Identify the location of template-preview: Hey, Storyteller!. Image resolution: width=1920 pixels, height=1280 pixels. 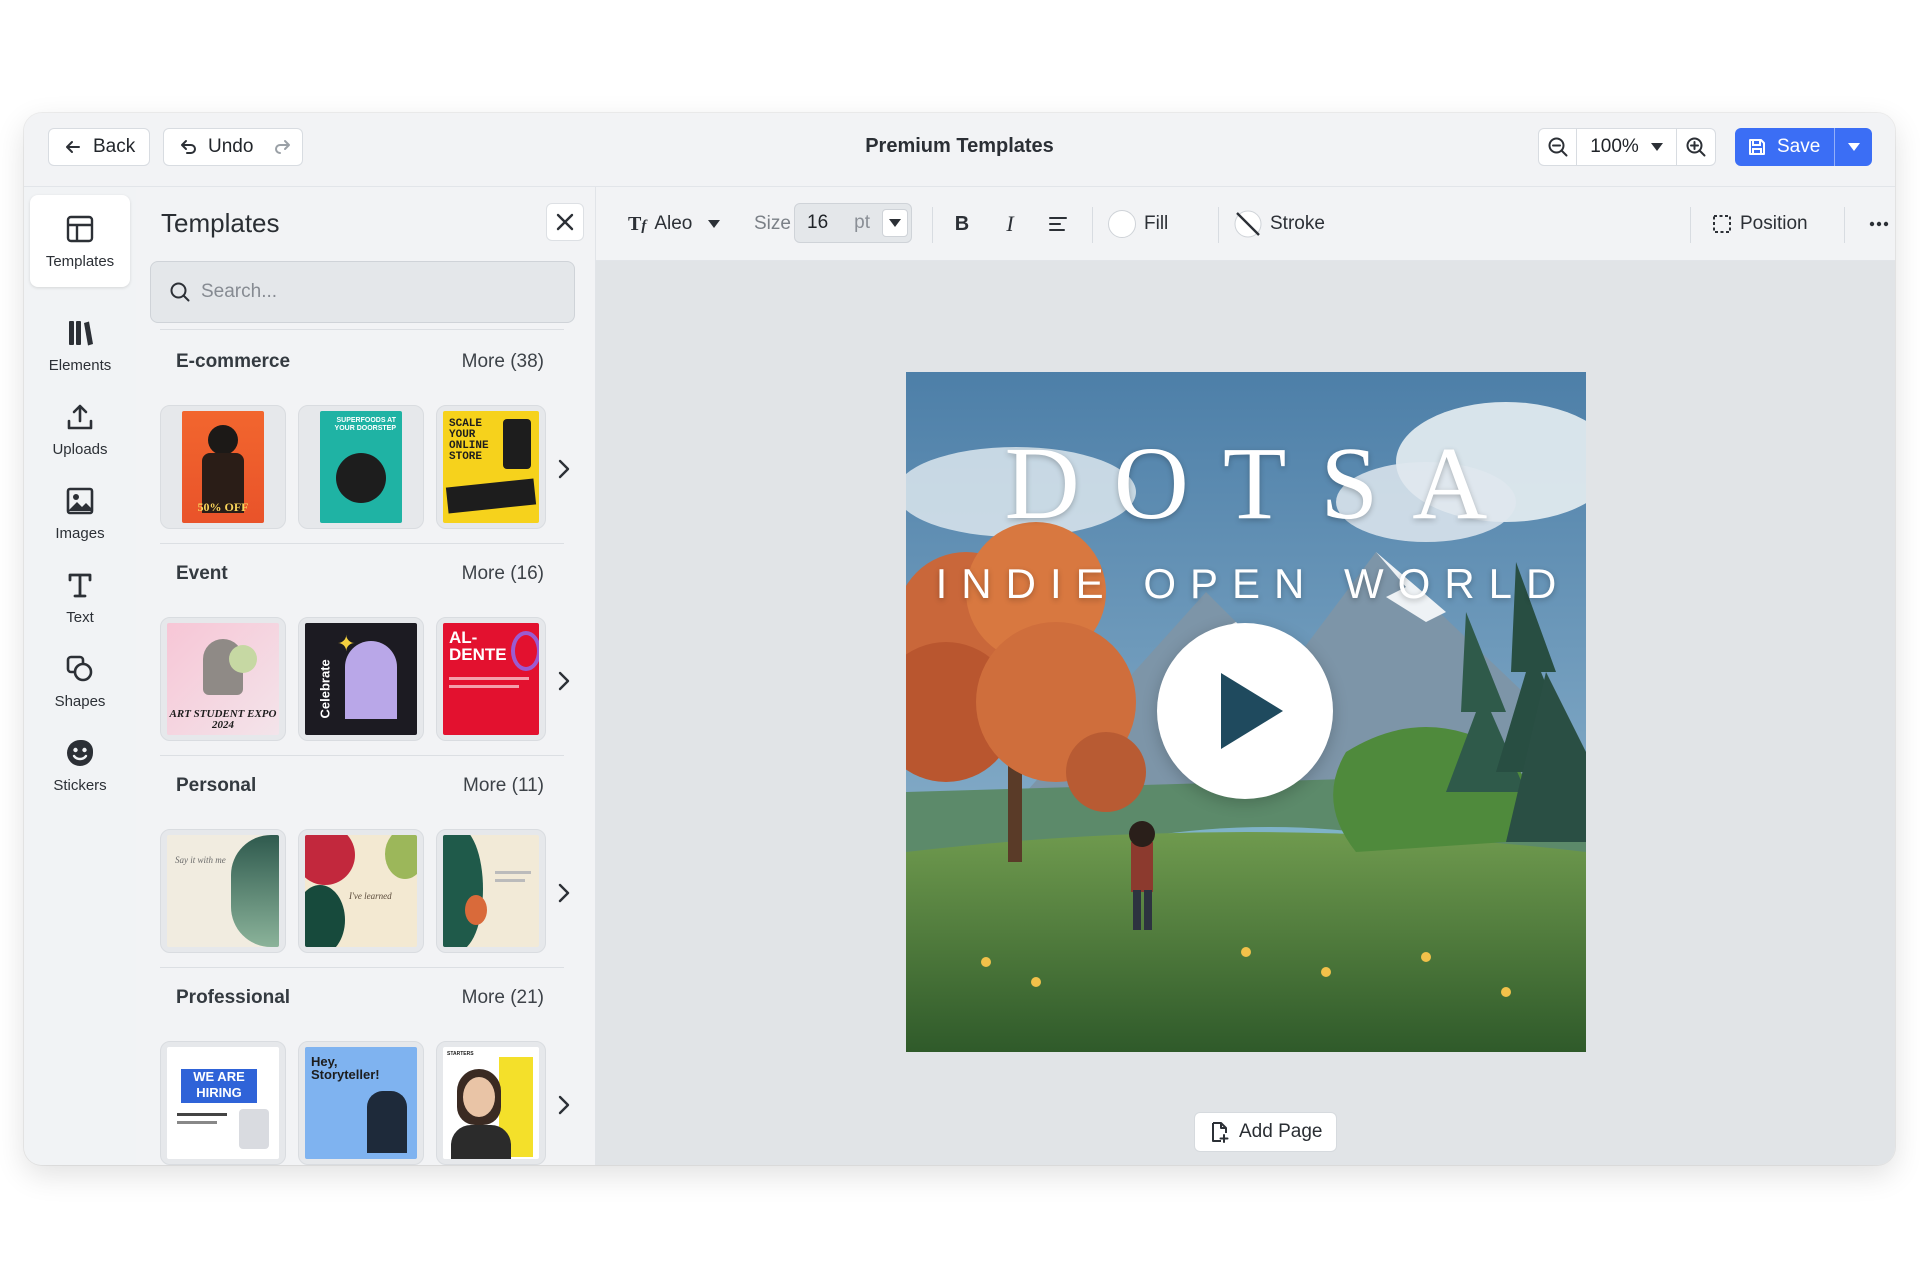
(361, 1103).